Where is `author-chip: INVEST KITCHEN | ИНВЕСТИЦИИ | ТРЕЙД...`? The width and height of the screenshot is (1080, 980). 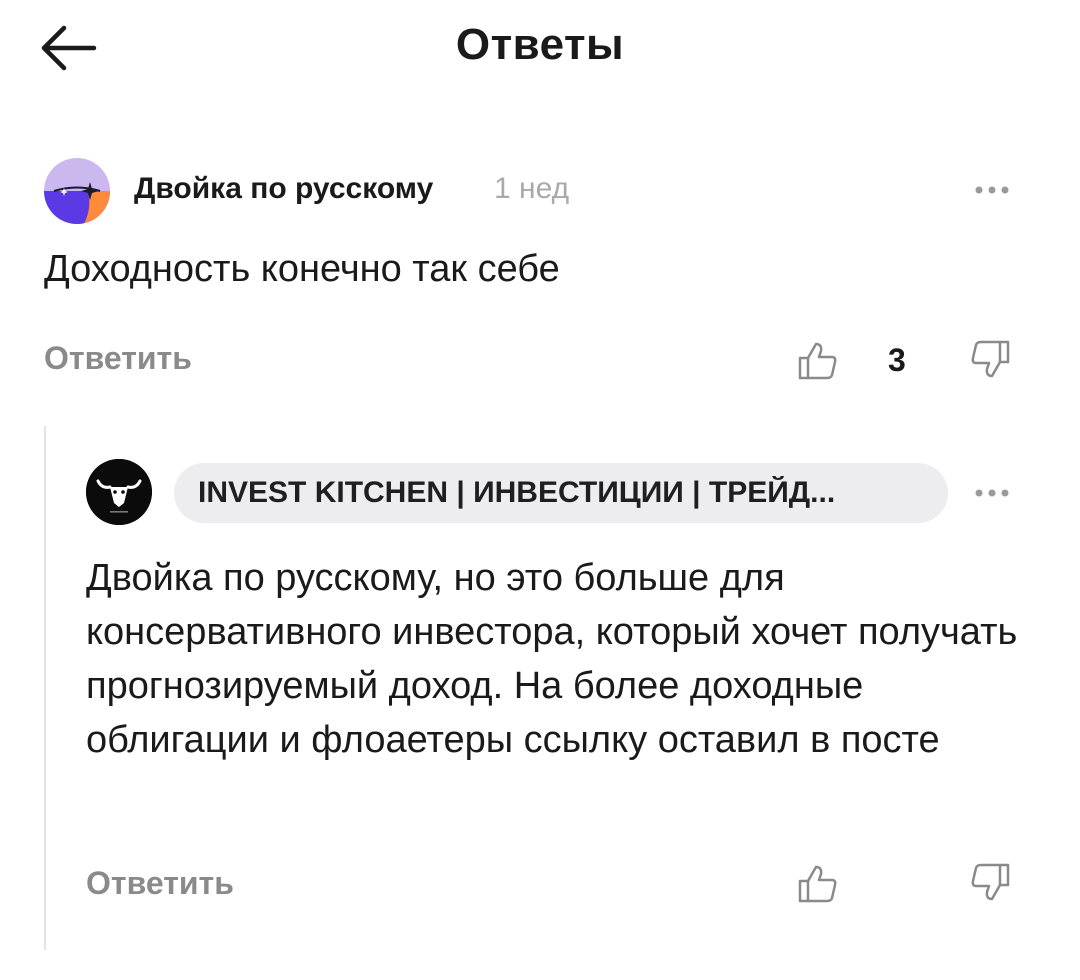 author-chip: INVEST KITCHEN | ИНВЕСТИЦИИ | ТРЕЙД... is located at coordinates (561, 493).